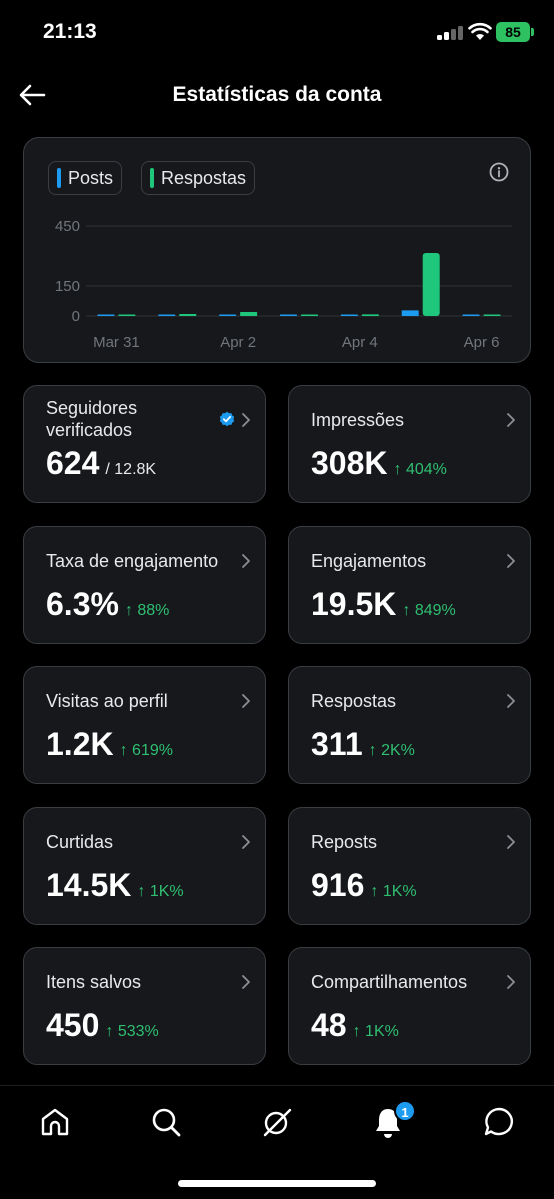 The width and height of the screenshot is (554, 1199). I want to click on y-tick-label: 150, so click(67, 286).